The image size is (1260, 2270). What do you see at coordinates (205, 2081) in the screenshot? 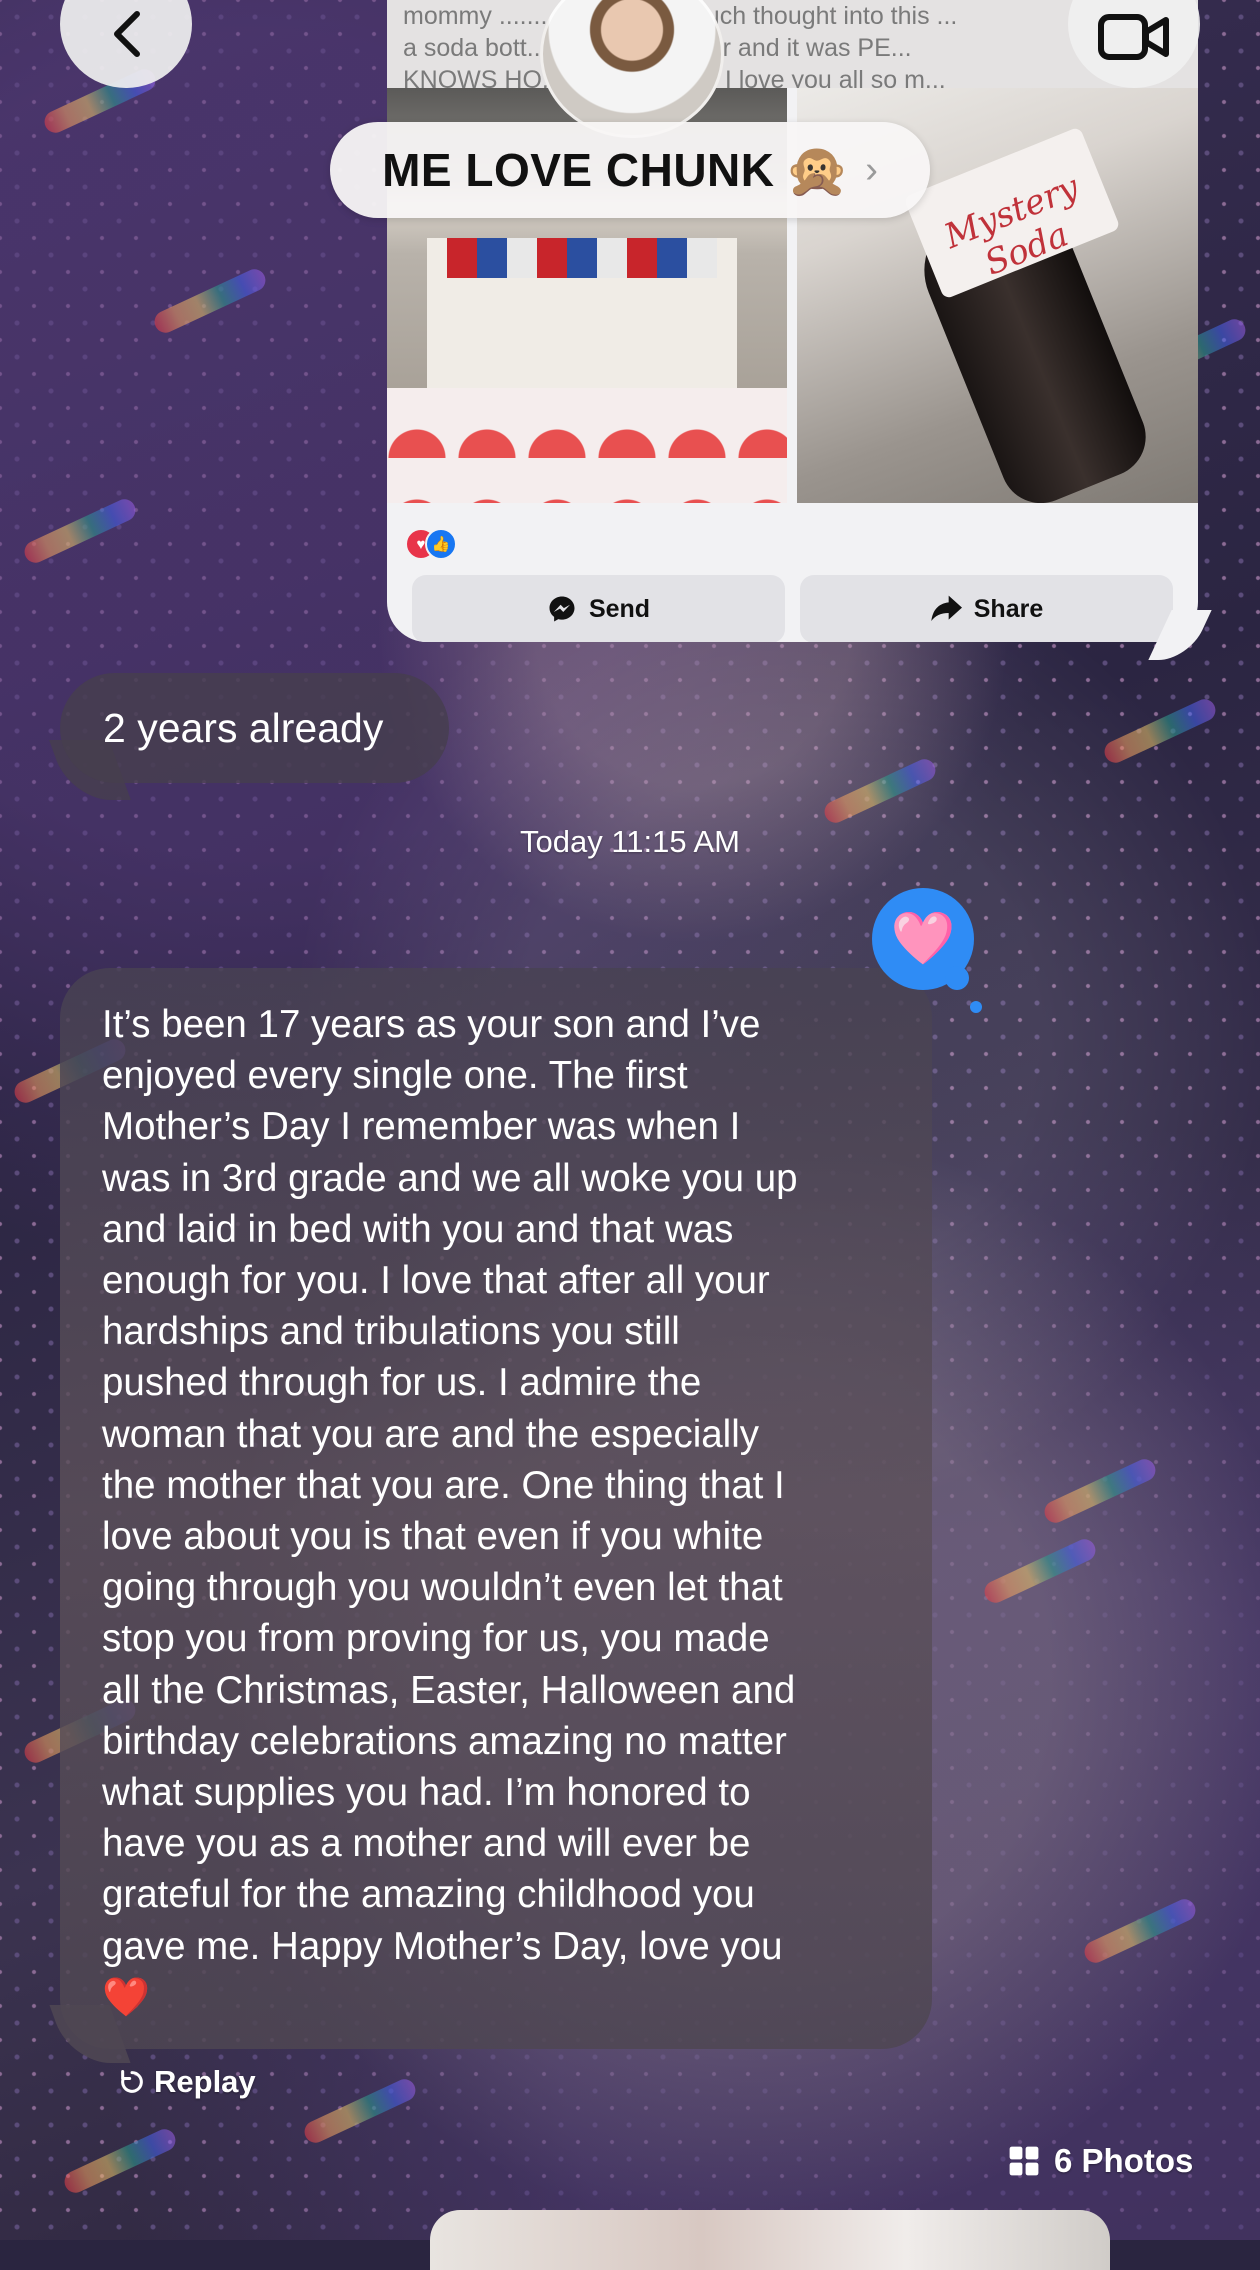
I see `replay-label: Replay` at bounding box center [205, 2081].